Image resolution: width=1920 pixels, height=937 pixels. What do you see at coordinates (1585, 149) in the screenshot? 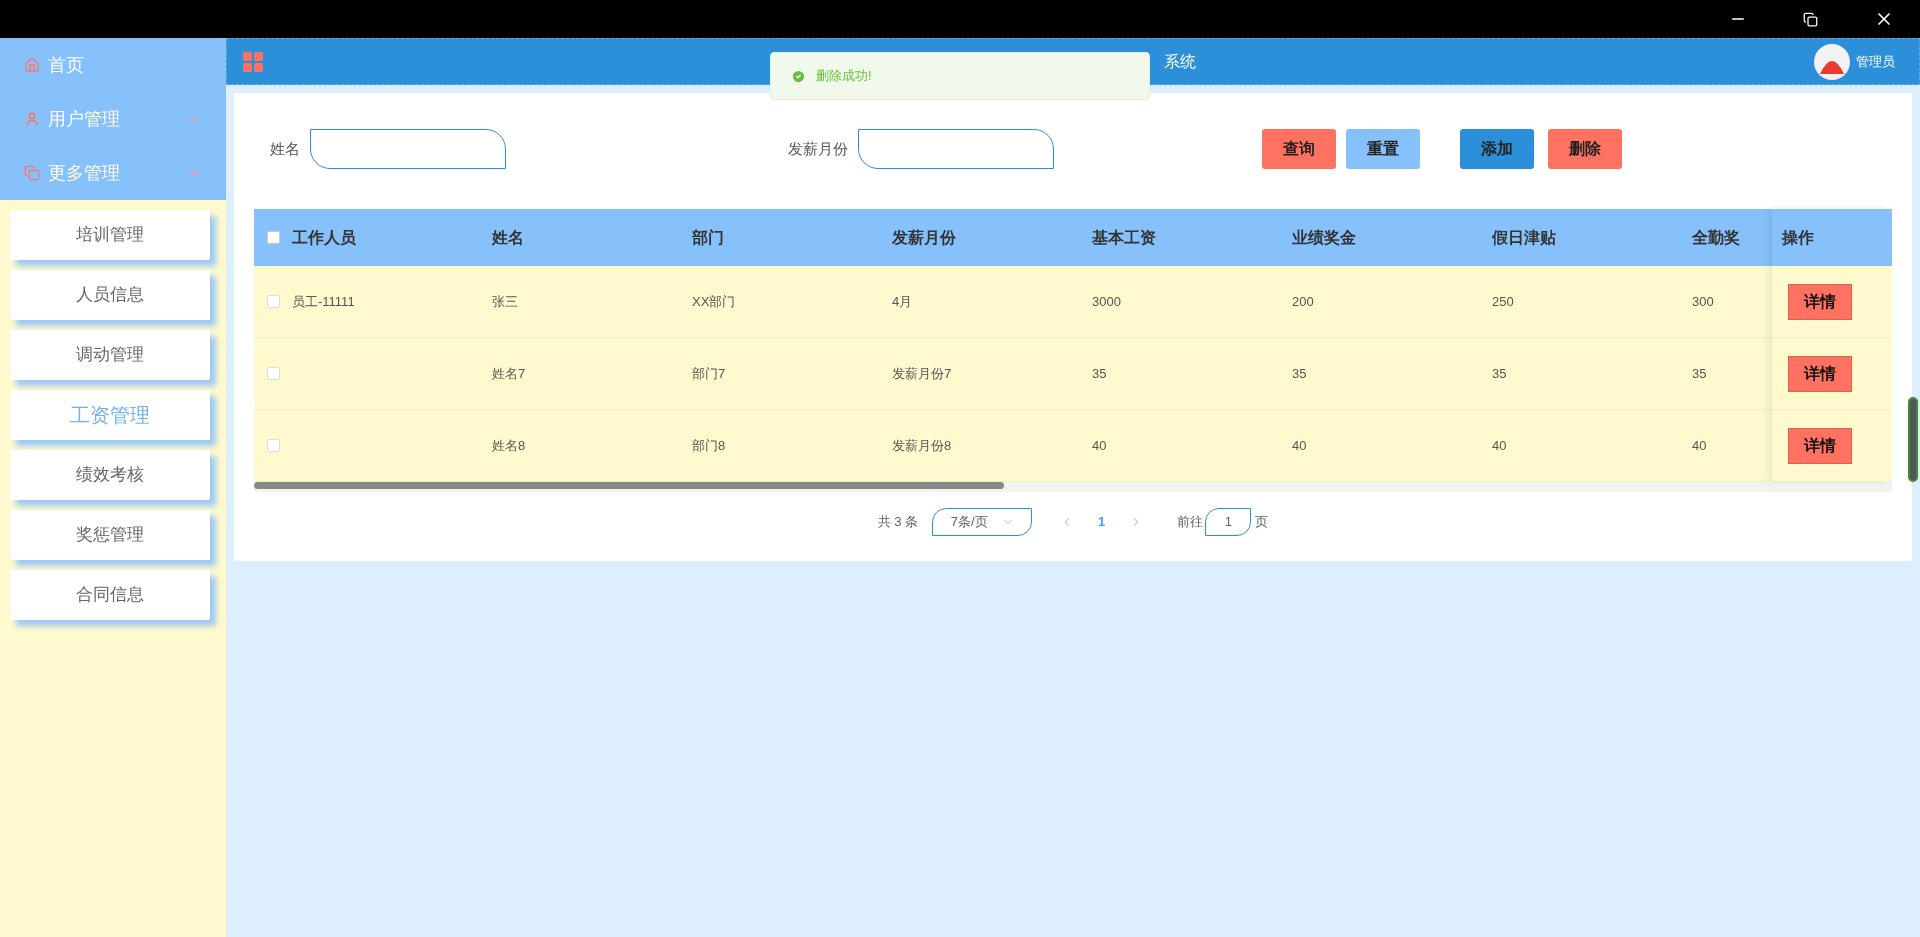
I see `action-button: 删除` at bounding box center [1585, 149].